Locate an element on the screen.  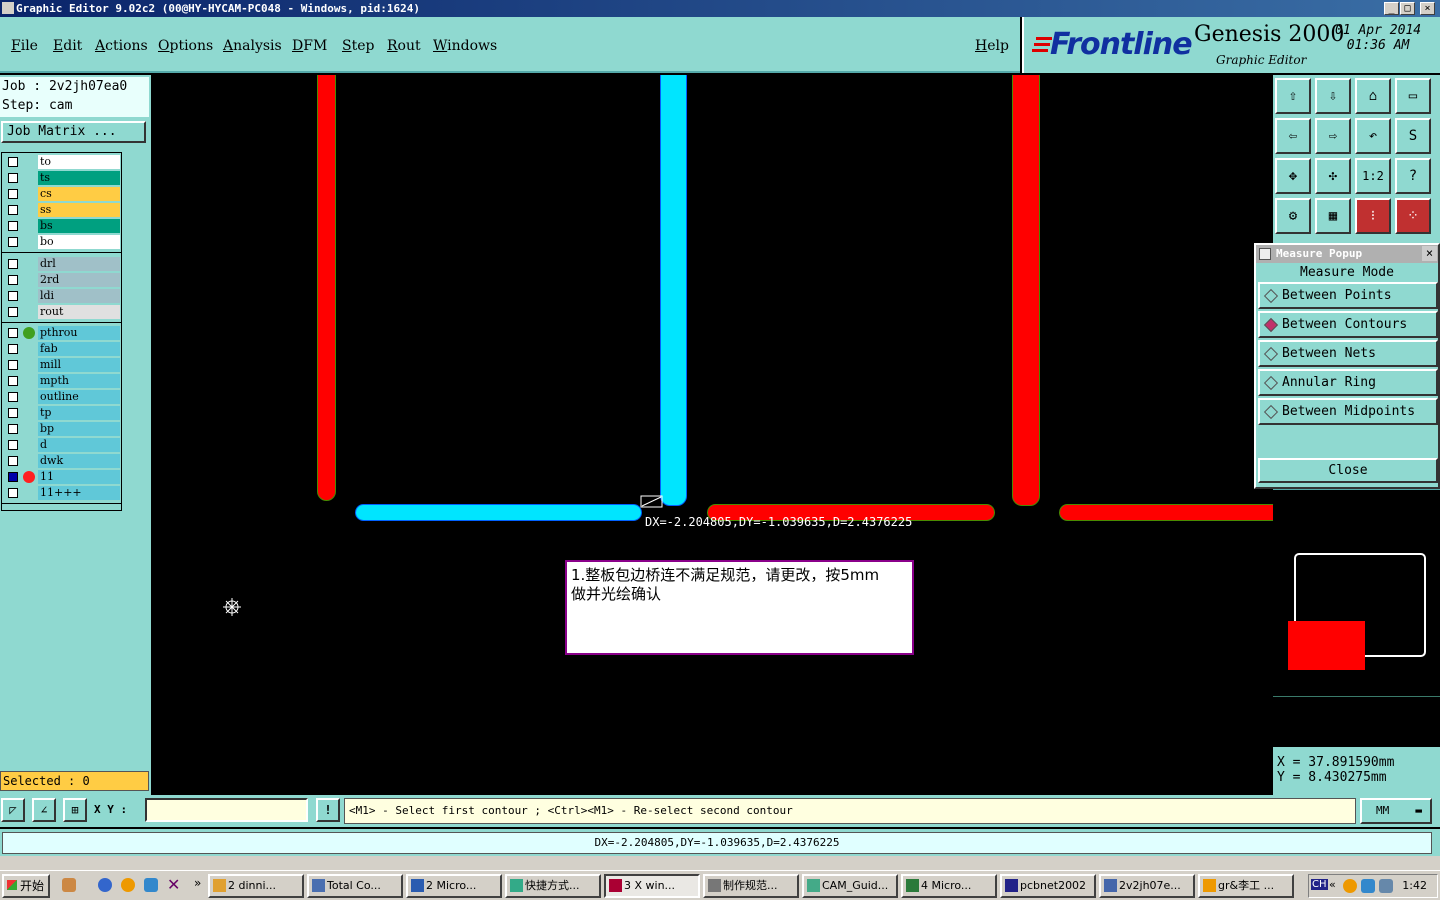
menu-help: Help is located at coordinates (992, 46).